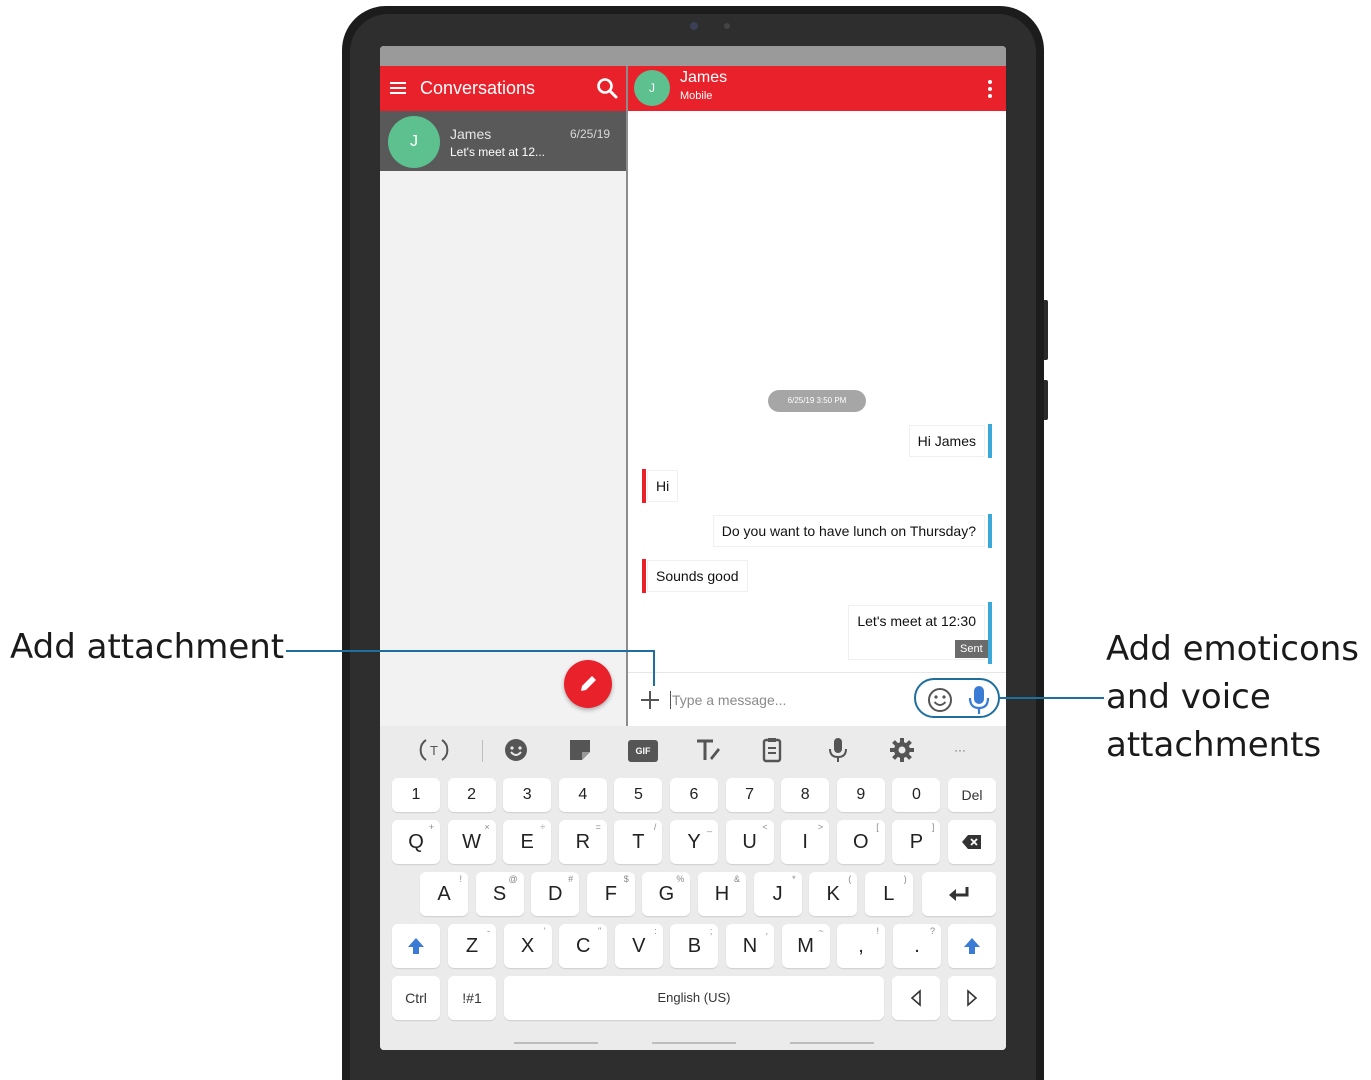  What do you see at coordinates (471, 134) in the screenshot?
I see `conversation-name: James` at bounding box center [471, 134].